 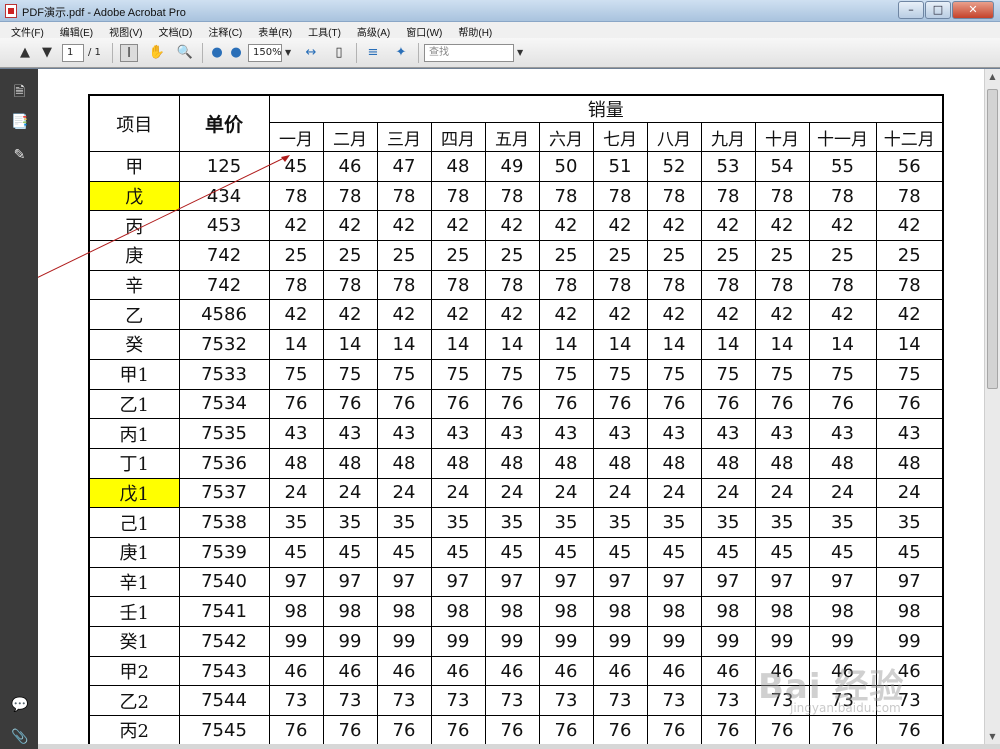 What do you see at coordinates (157, 53) in the screenshot?
I see `hand-tool-icon: ✋` at bounding box center [157, 53].